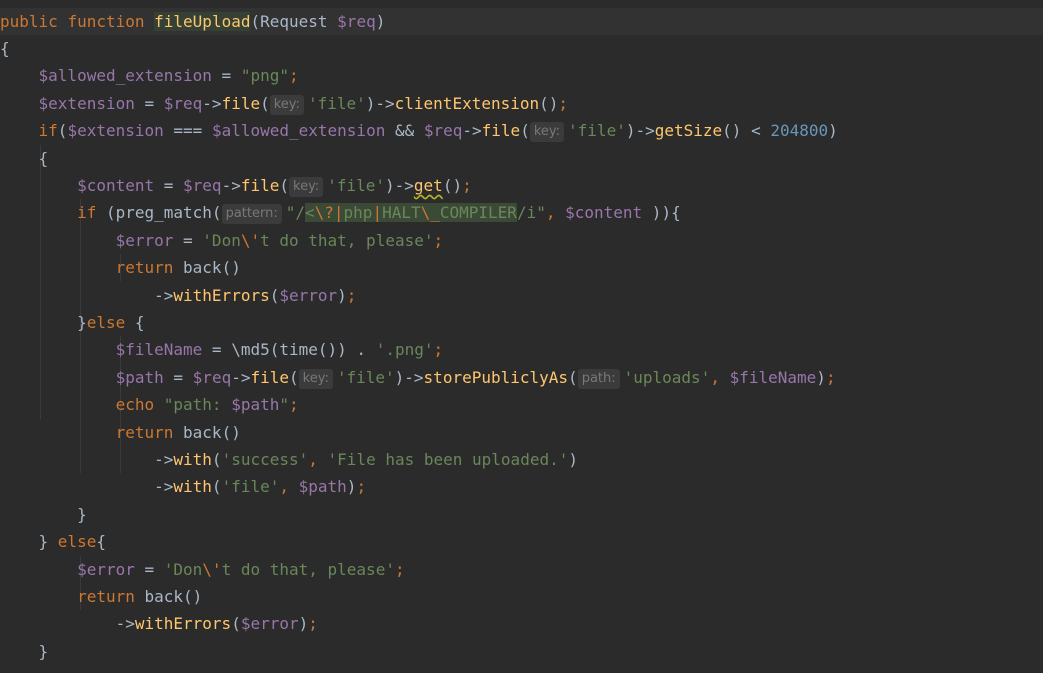  I want to click on code-token: '.png', so click(404, 350).